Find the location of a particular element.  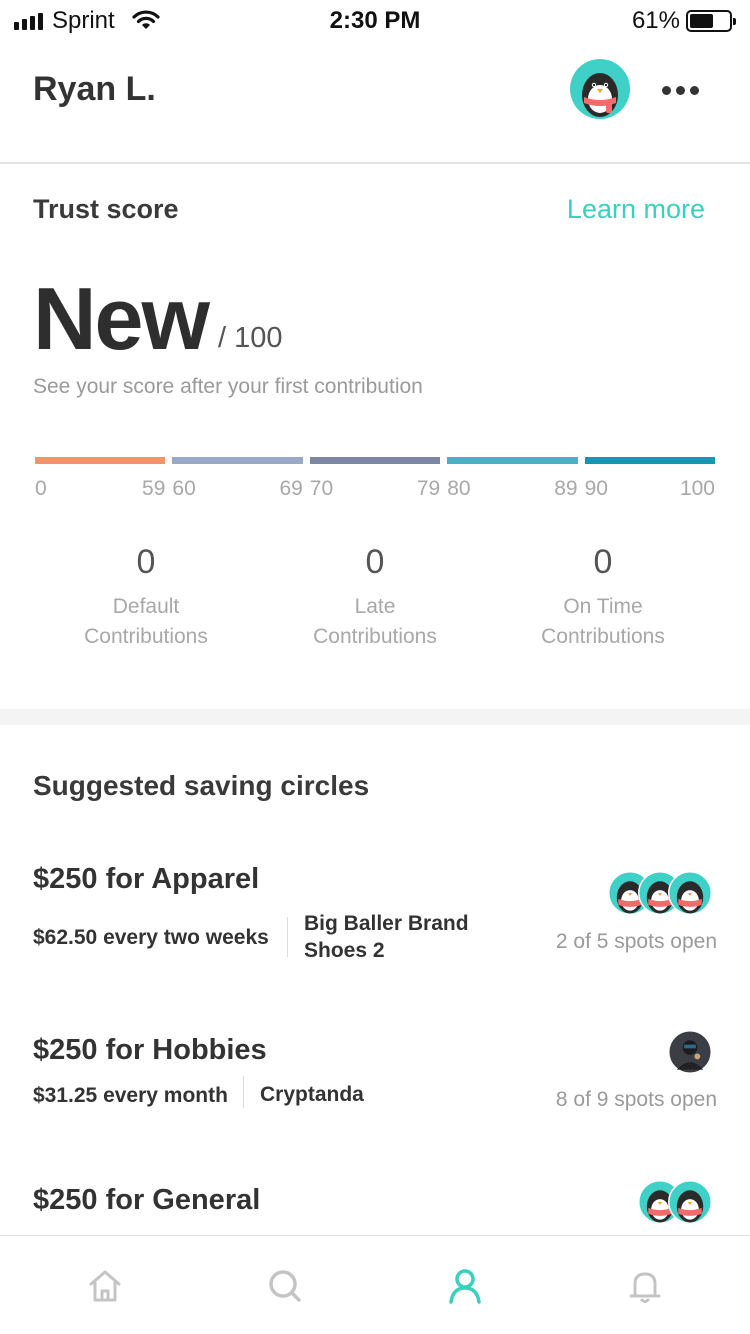

scale-tick-label: 69 is located at coordinates (291, 488).